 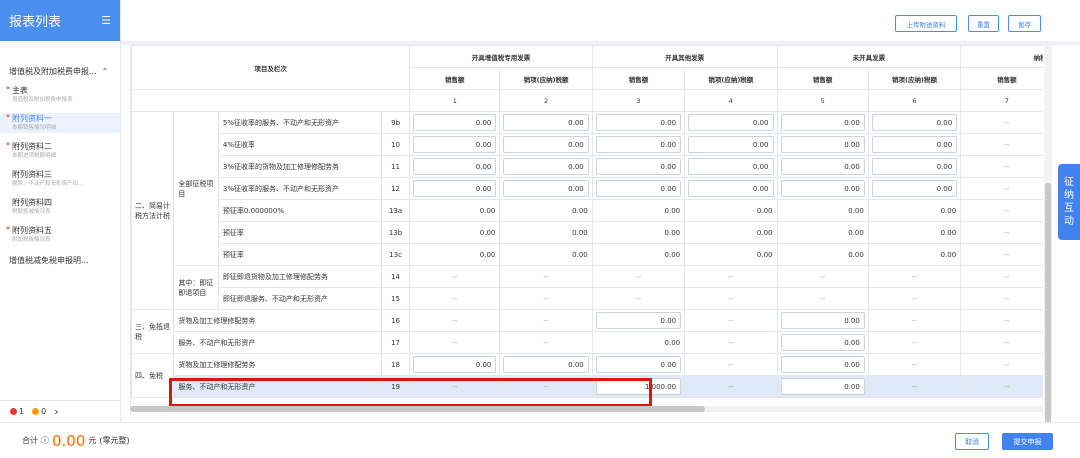 I want to click on table-row: 三、免抵退税货物及加工修理修配劳务16----0.00--0.00------, so click(x=587, y=331).